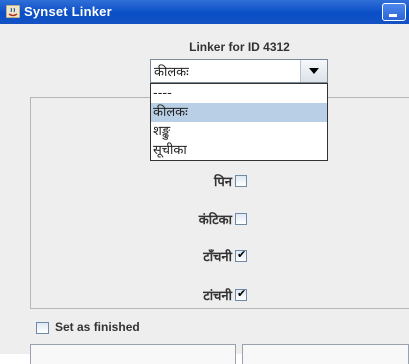  Describe the element at coordinates (239, 131) in the screenshot. I see `dropdown-item: शङ्कु` at that location.